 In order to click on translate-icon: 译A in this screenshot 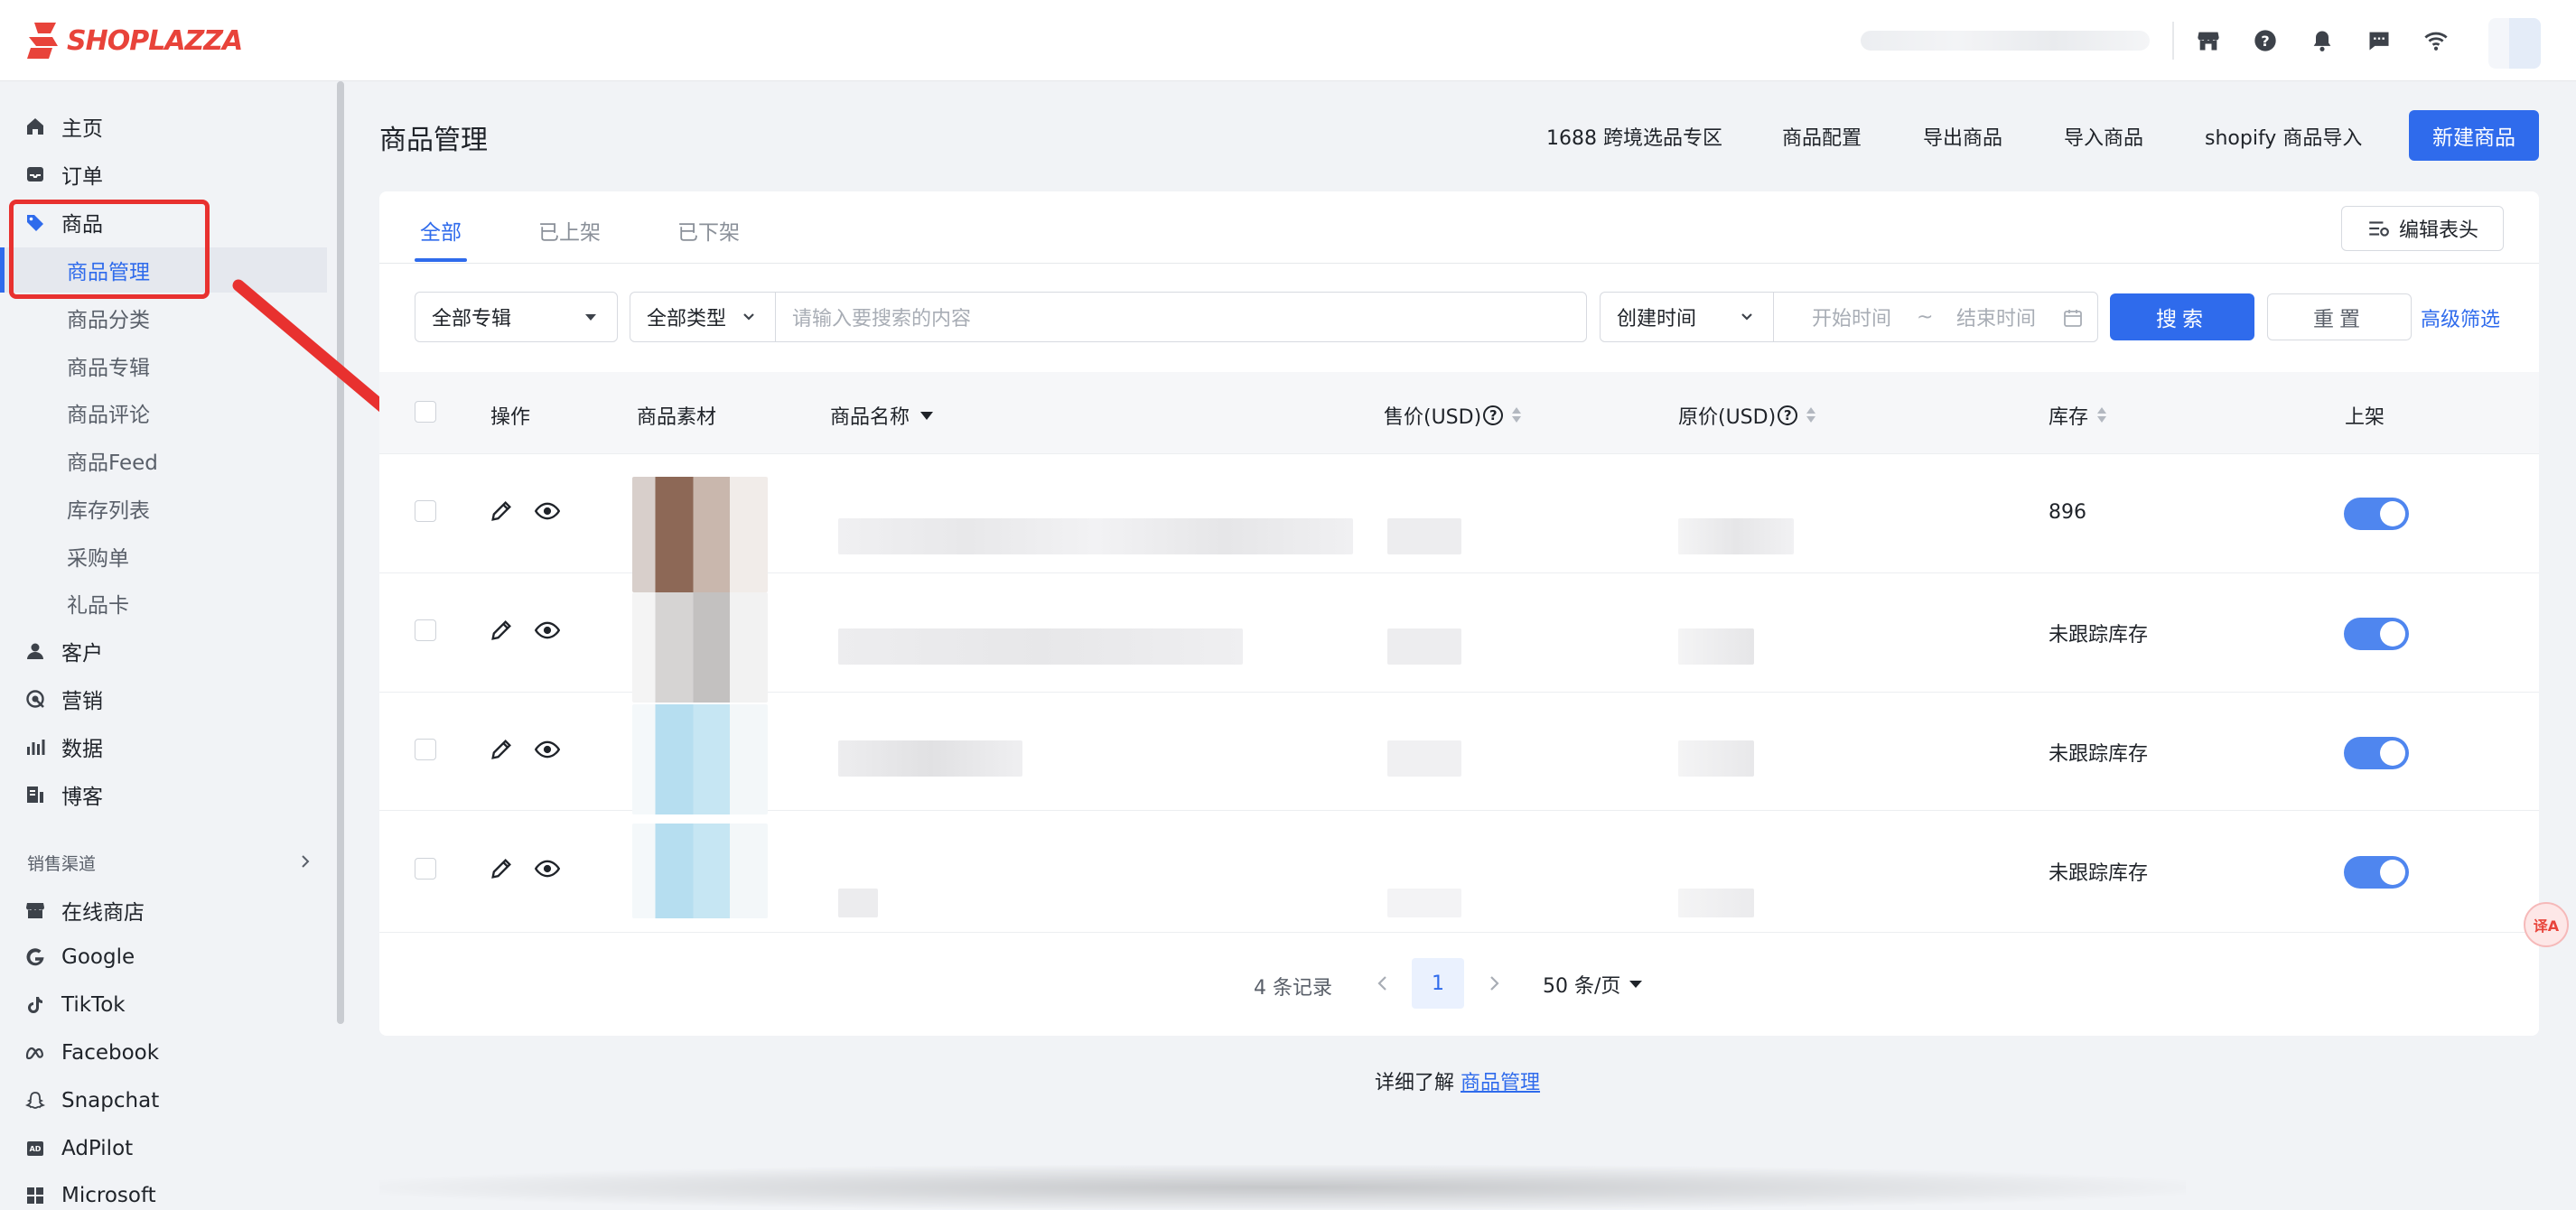, I will do `click(2546, 925)`.